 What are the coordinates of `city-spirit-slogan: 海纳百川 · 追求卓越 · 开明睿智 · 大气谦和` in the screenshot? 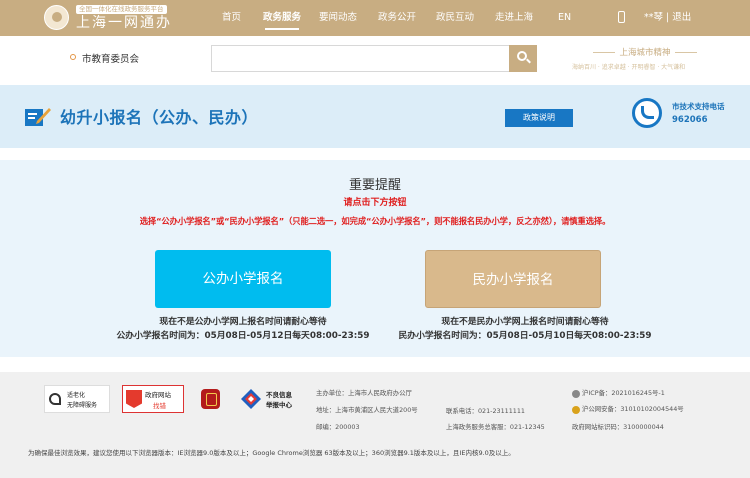 It's located at (629, 67).